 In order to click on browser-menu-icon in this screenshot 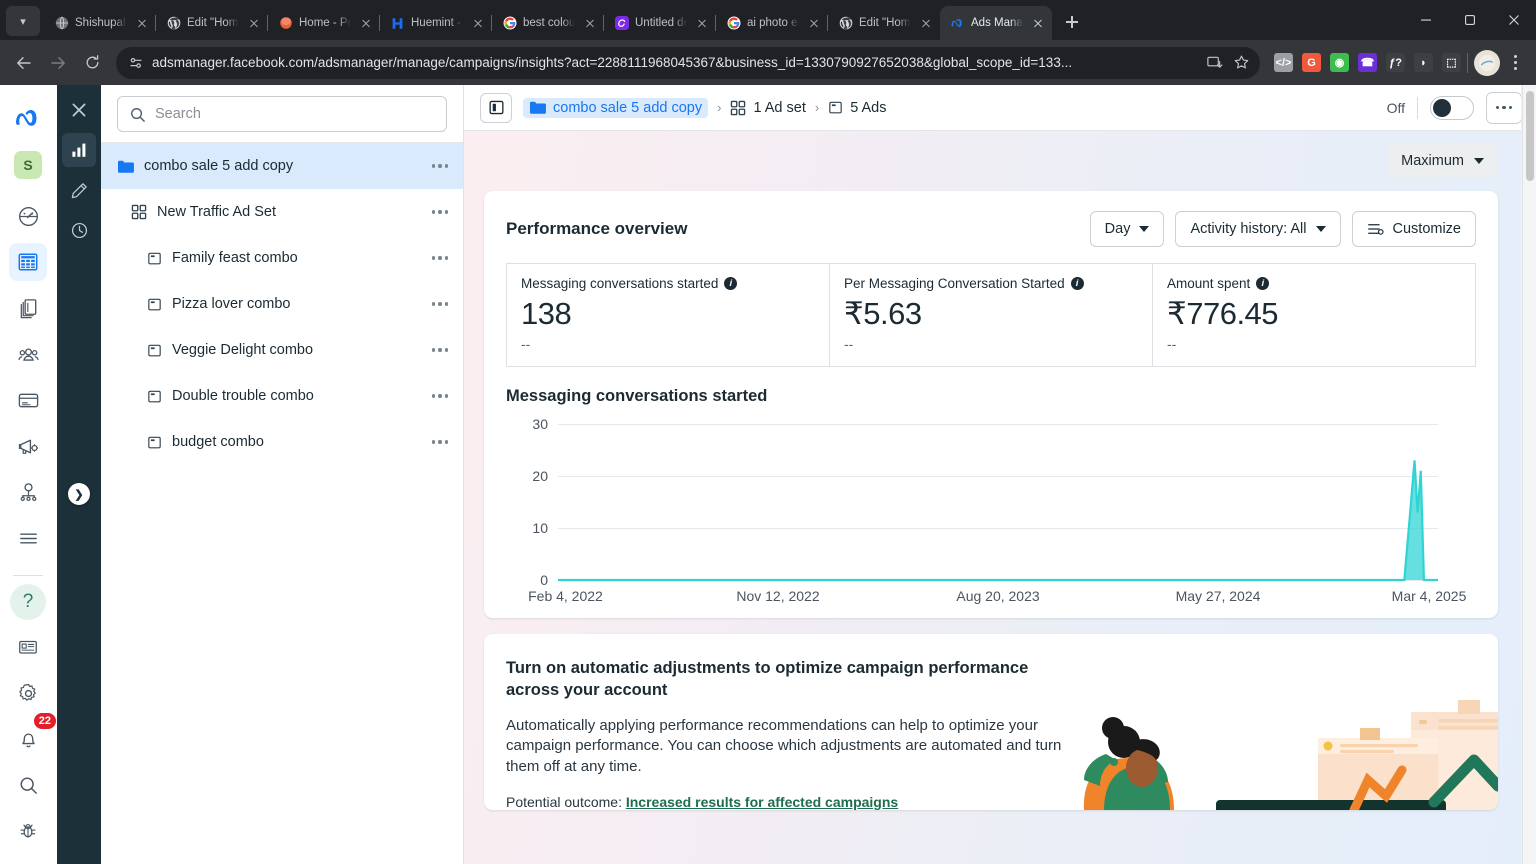, I will do `click(1515, 63)`.